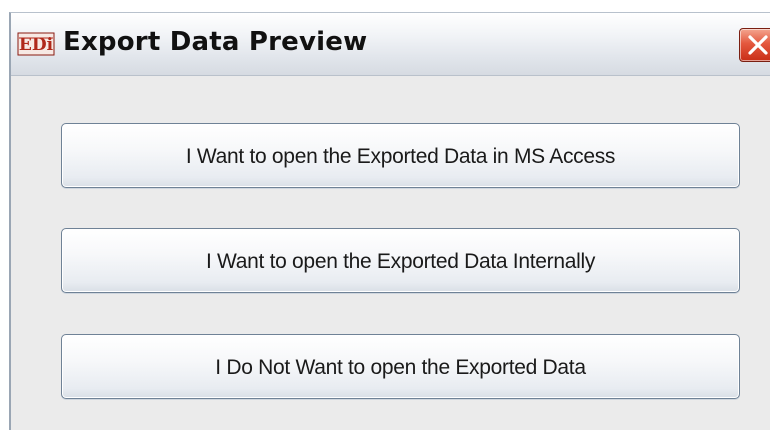 The image size is (770, 430). What do you see at coordinates (215, 42) in the screenshot?
I see `window-title: Export Data Preview` at bounding box center [215, 42].